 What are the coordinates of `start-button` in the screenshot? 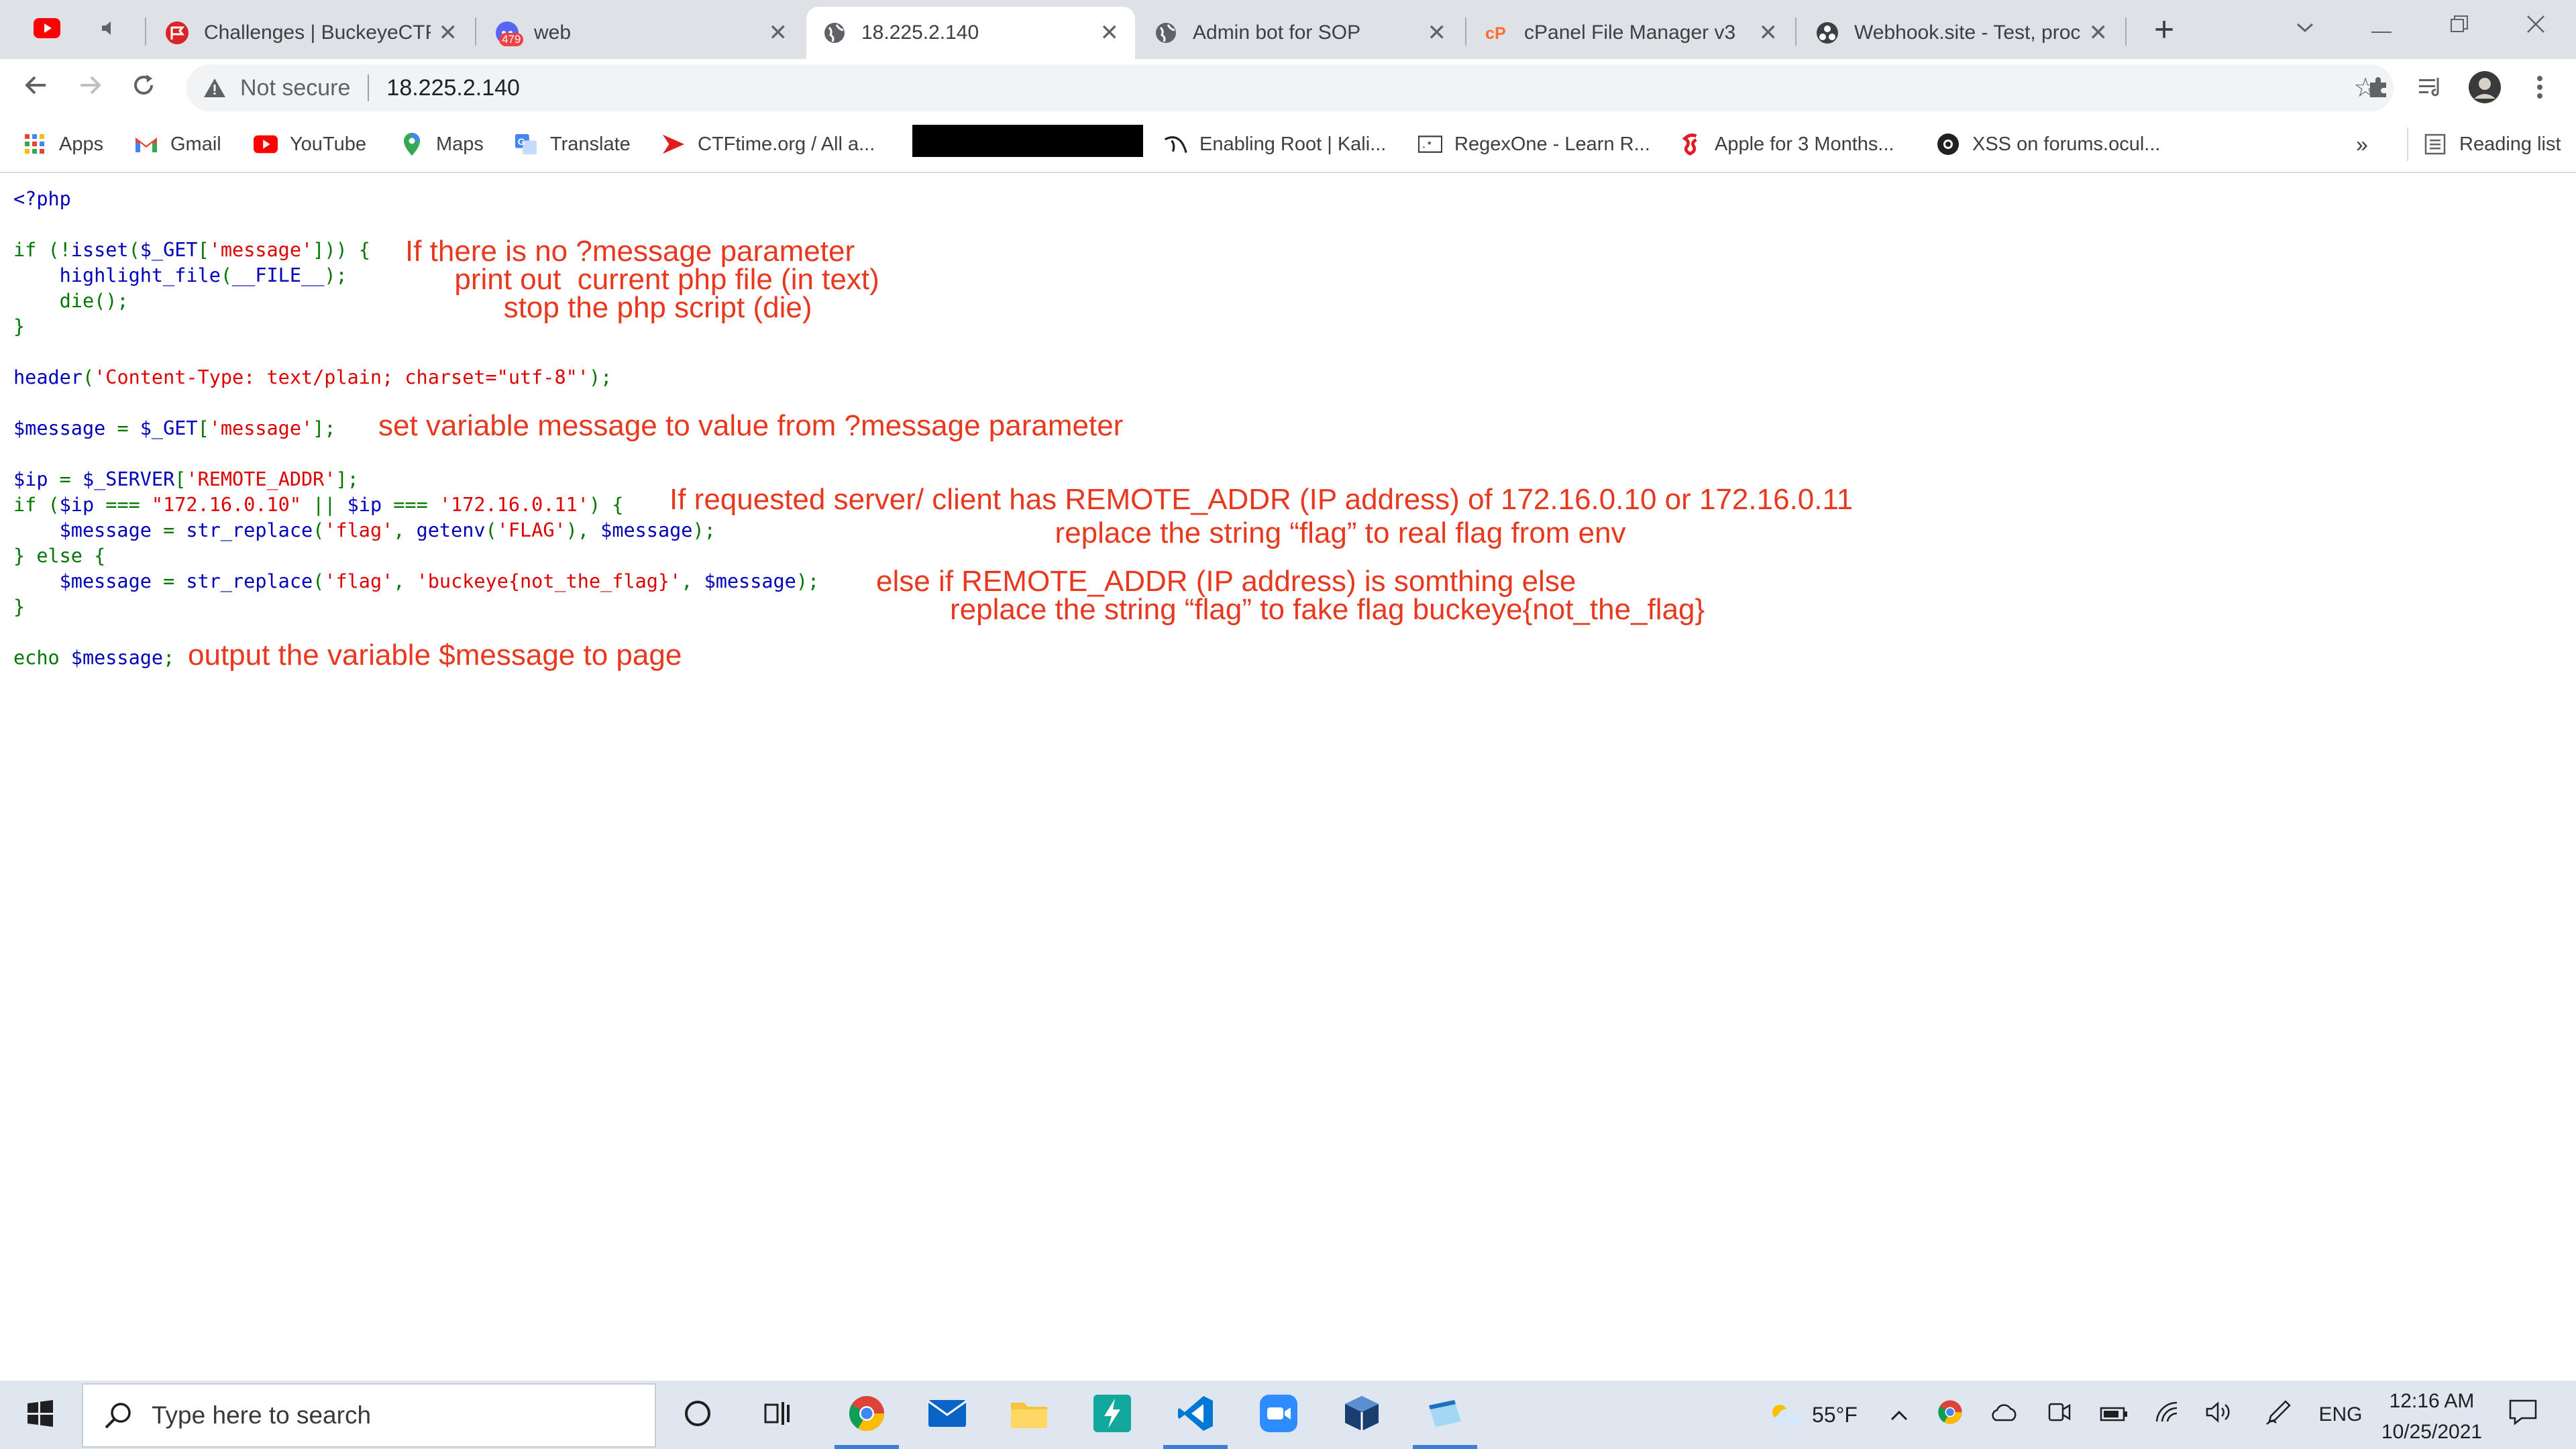 It's located at (40, 1415).